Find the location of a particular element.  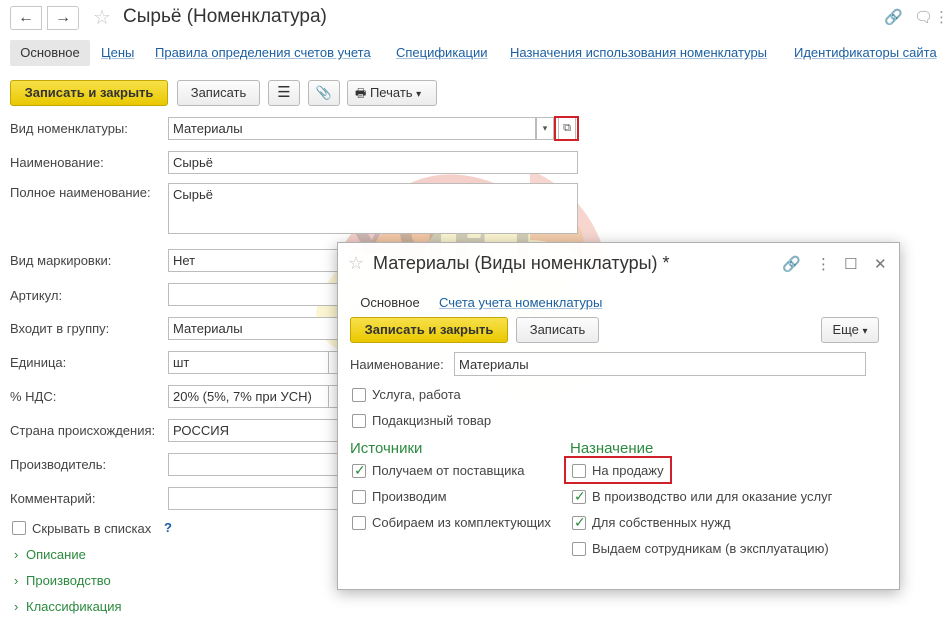

forward-button: → is located at coordinates (63, 18).